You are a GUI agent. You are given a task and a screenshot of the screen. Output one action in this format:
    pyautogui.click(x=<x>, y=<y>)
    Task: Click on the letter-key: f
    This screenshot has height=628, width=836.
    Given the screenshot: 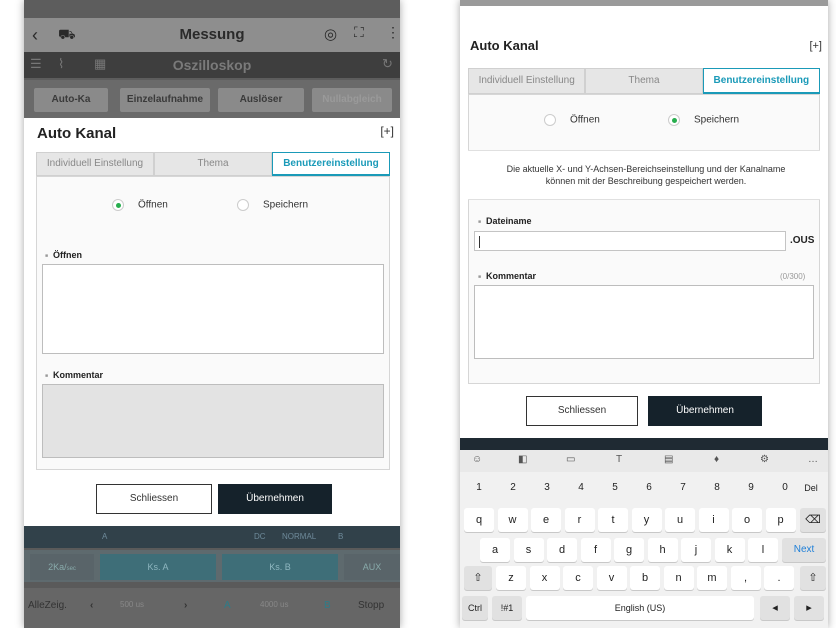 What is the action you would take?
    pyautogui.click(x=595, y=550)
    